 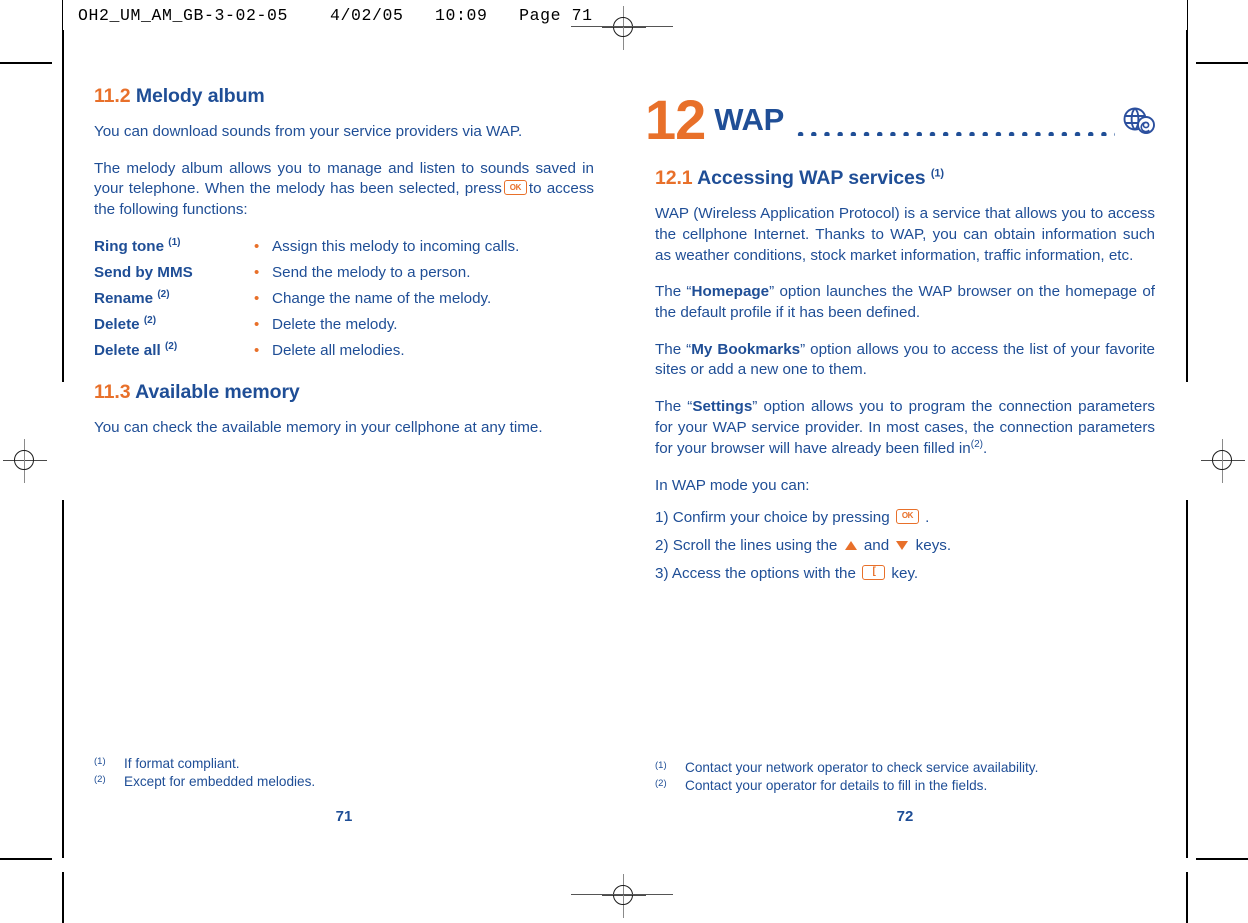 I want to click on list-item: Delete all (2) • Delete all melodies., so click(x=344, y=350).